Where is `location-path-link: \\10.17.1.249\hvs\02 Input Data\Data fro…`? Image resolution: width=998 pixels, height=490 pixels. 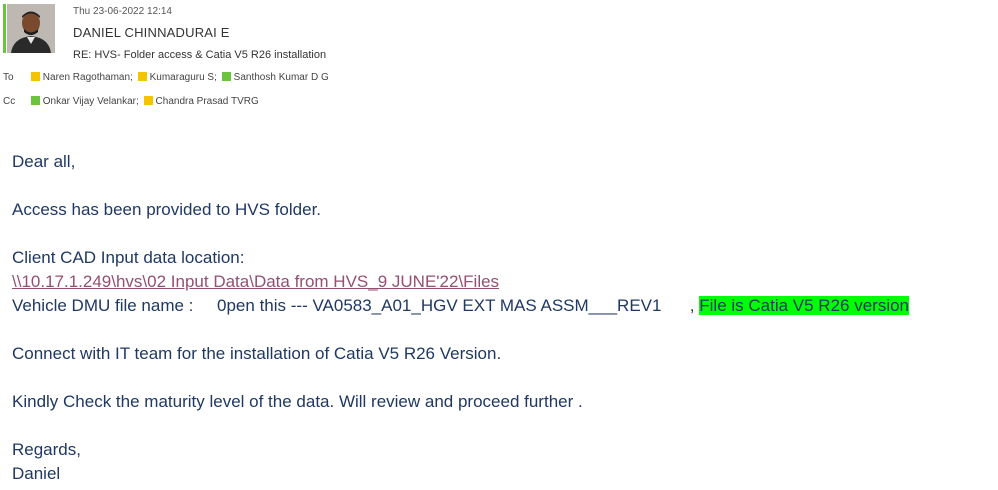
location-path-link: \\10.17.1.249\hvs\02 Input Data\Data fro… is located at coordinates (255, 281).